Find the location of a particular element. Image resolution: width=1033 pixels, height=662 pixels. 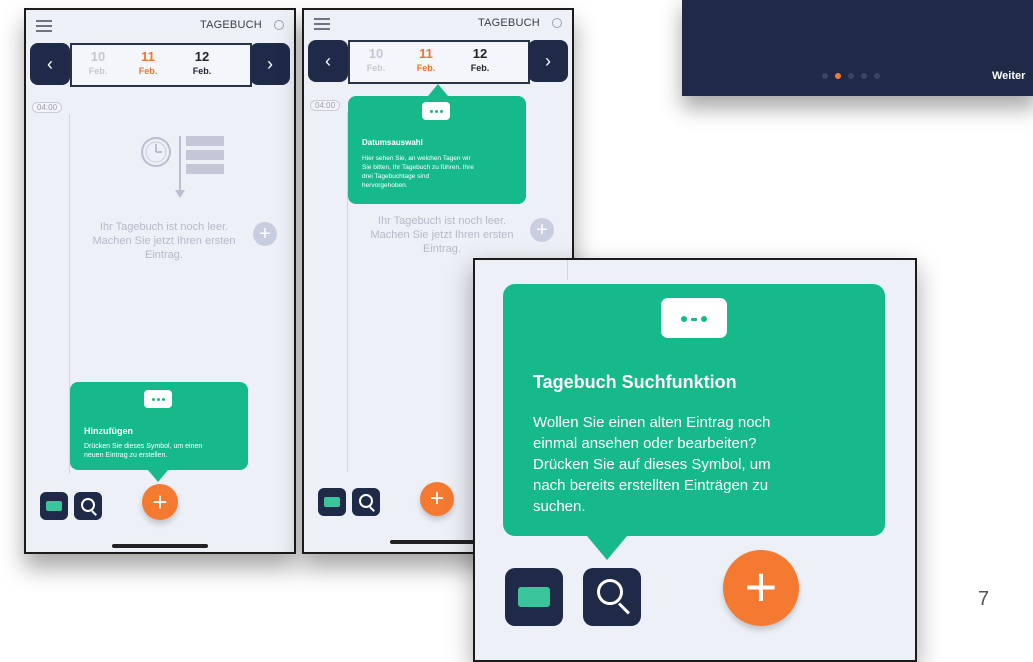

timeline is located at coordinates (567, 270).